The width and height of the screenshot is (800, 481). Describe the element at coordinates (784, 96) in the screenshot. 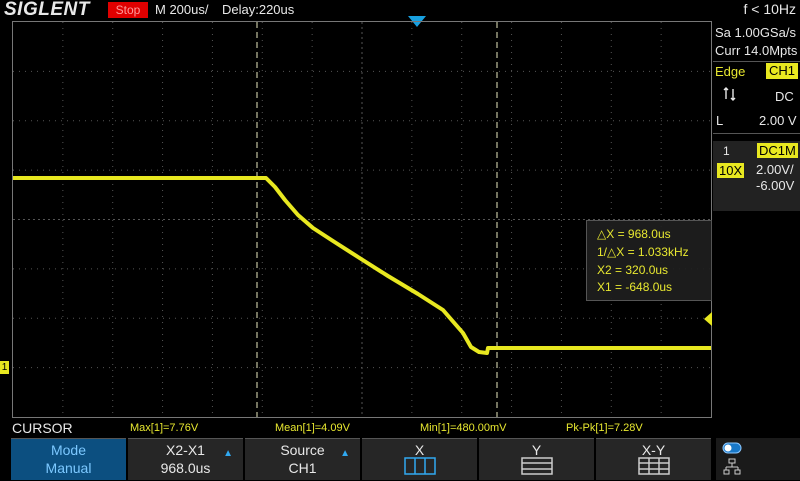

I see `trigger-coupling: DC` at that location.